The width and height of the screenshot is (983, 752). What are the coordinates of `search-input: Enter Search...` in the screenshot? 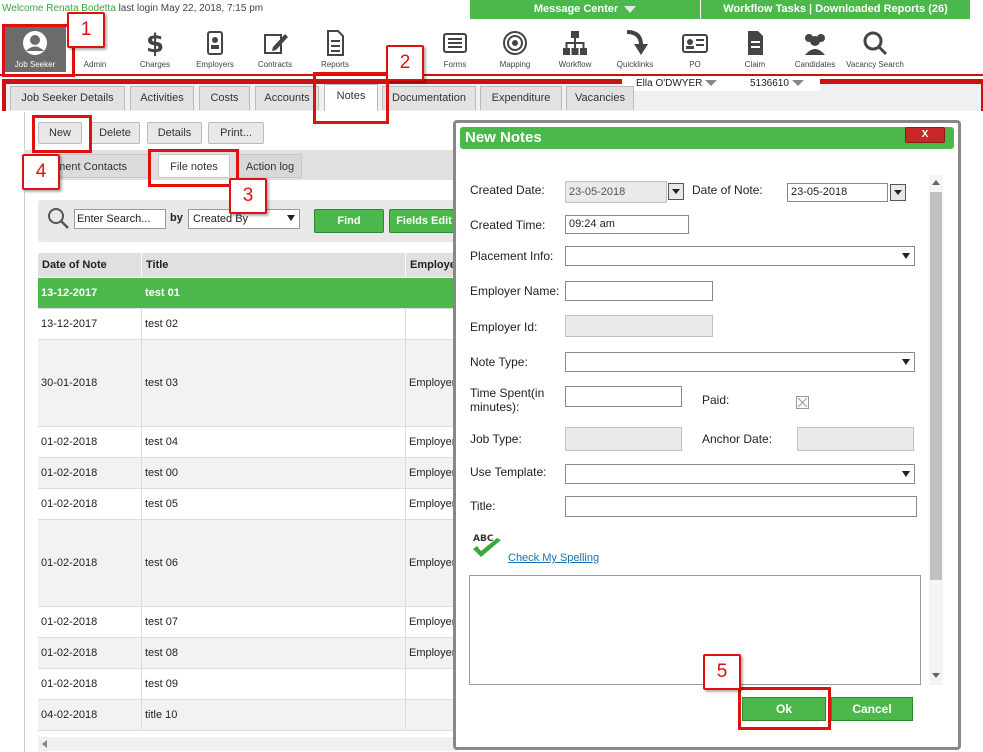 It's located at (120, 219).